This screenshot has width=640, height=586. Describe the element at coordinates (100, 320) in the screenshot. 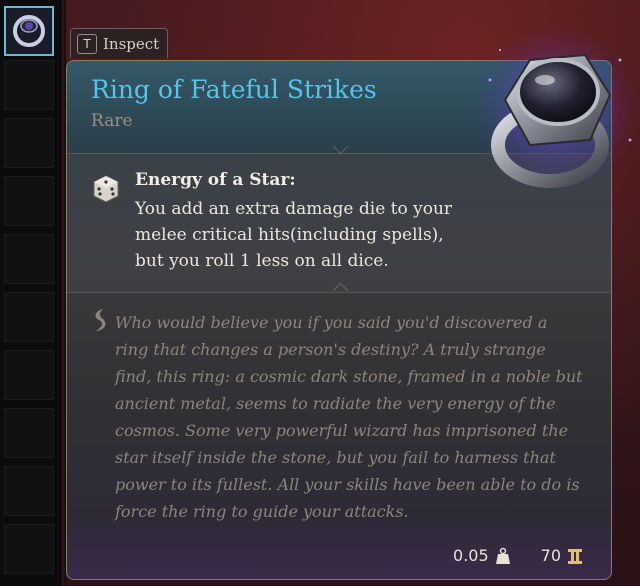

I see `quill-icon` at that location.